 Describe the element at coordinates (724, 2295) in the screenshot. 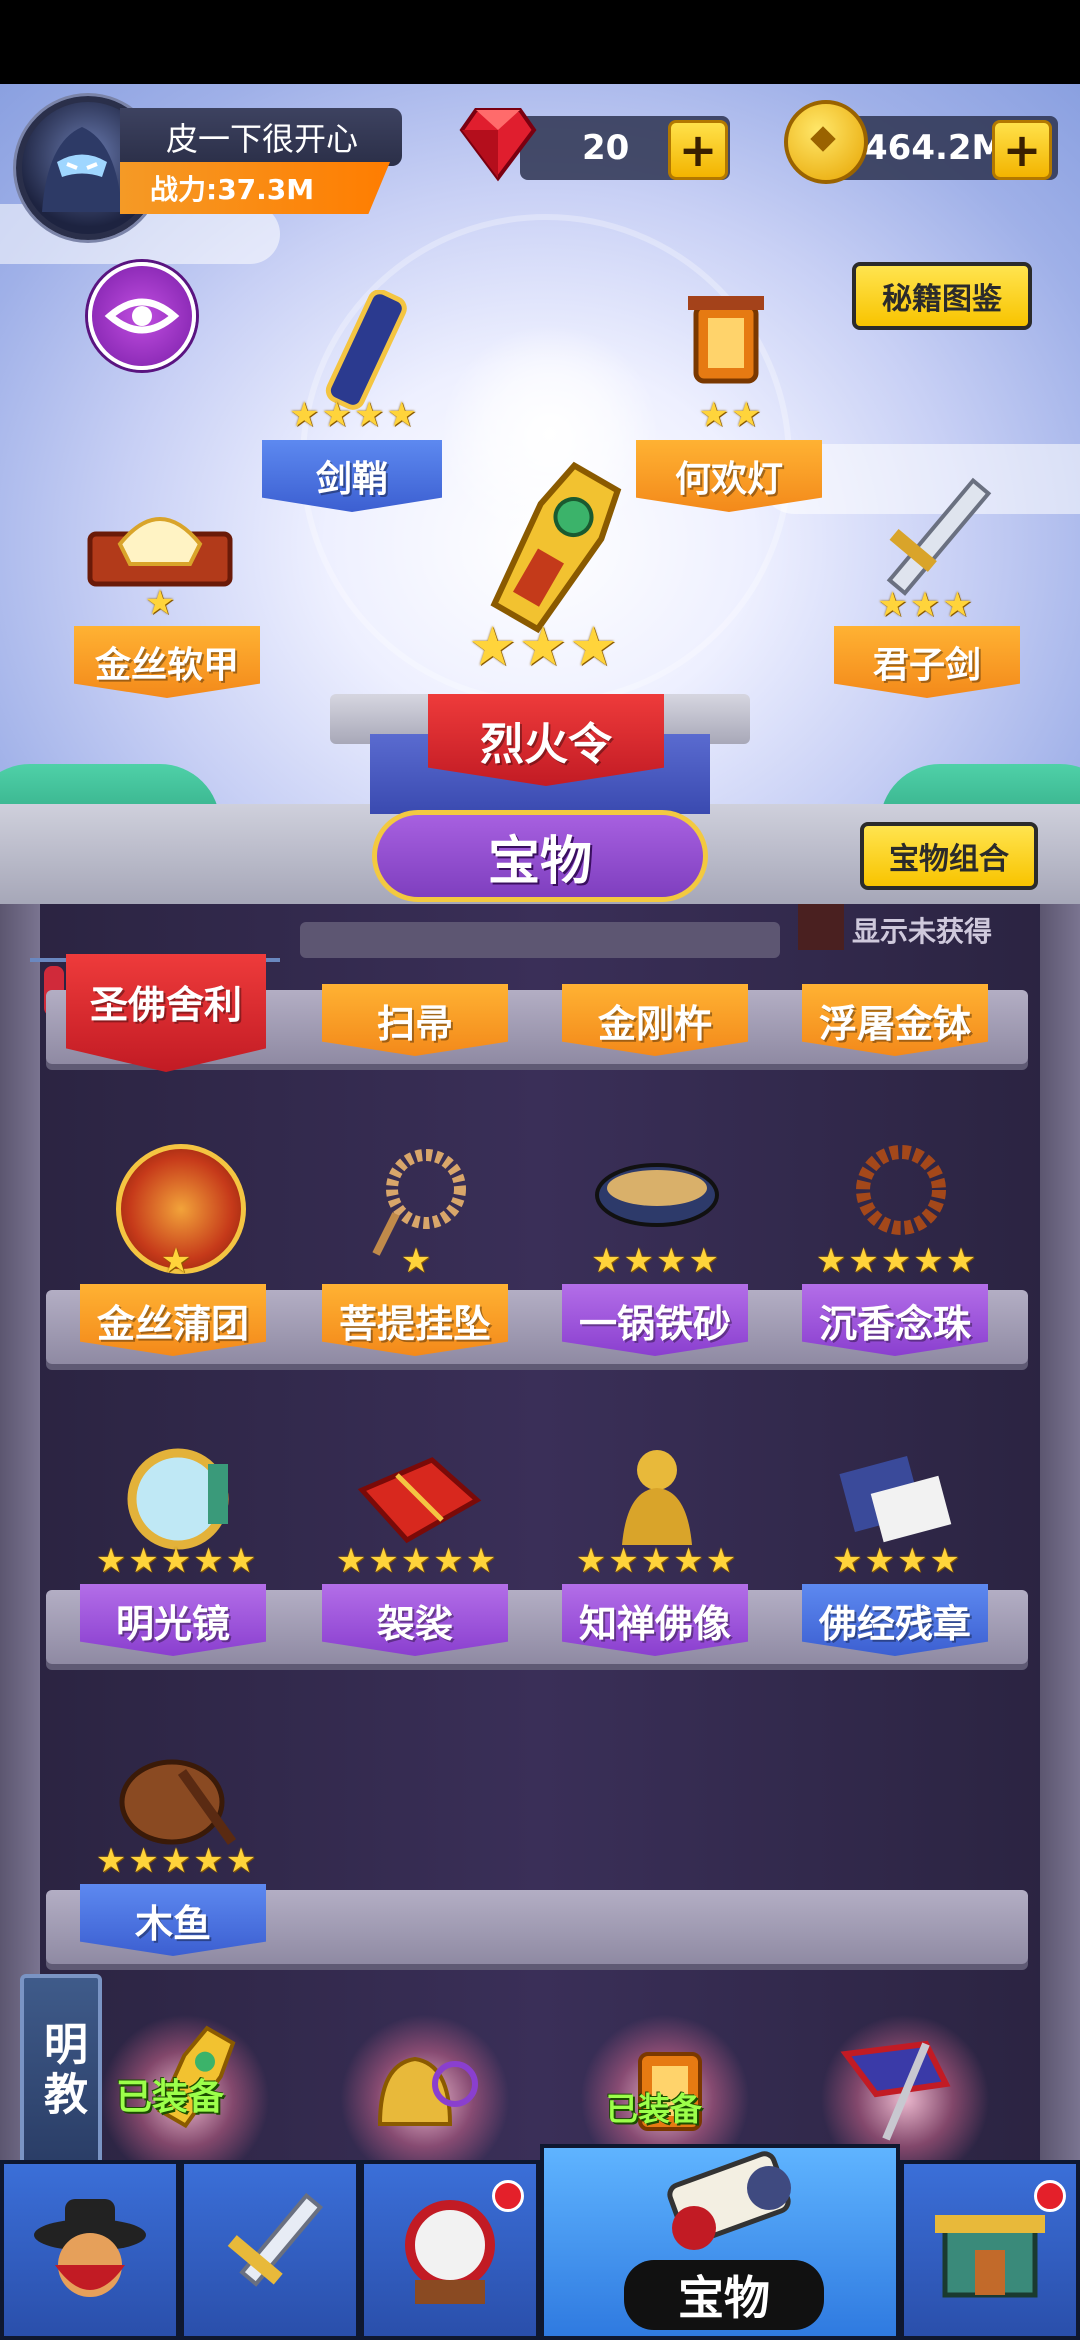

I see `active-tab-label: 宝物` at that location.